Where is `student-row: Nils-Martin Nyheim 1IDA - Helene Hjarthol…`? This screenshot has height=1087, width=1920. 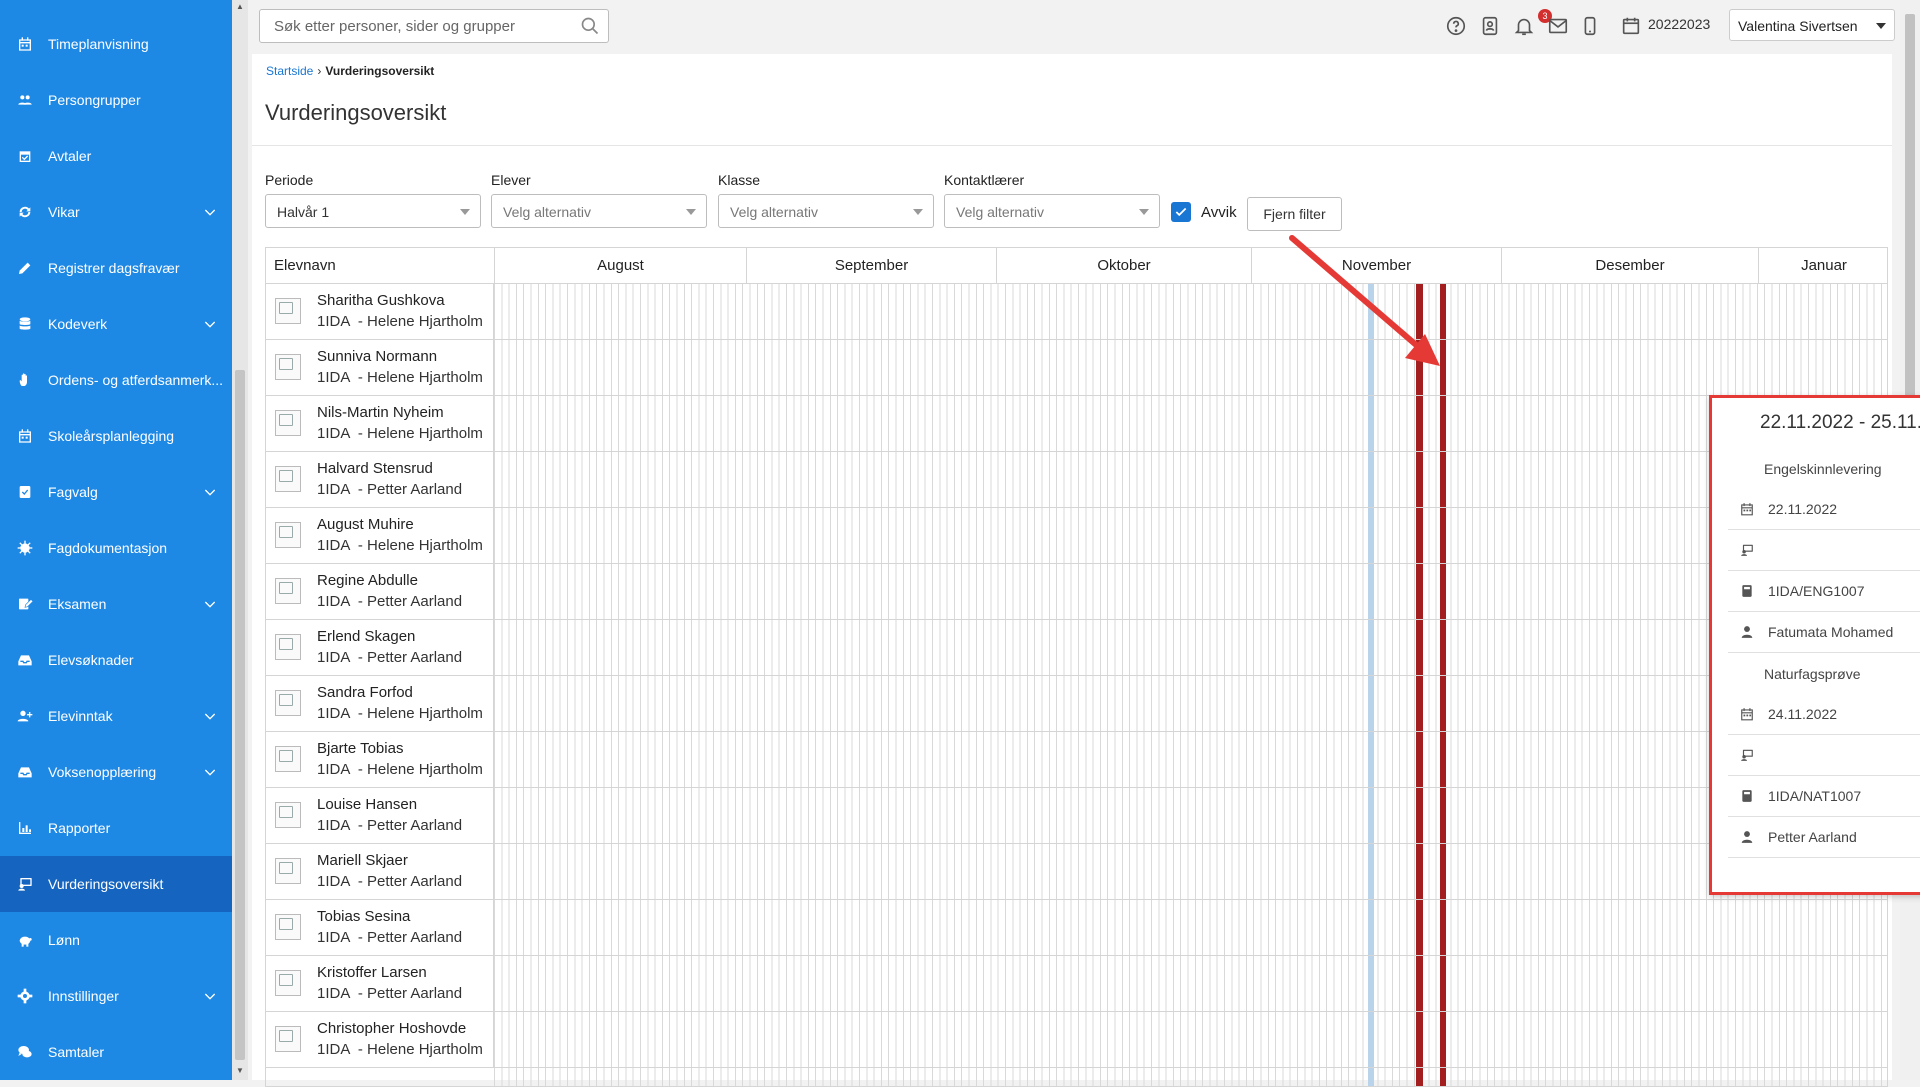 student-row: Nils-Martin Nyheim 1IDA - Helene Hjarthol… is located at coordinates (1076, 424).